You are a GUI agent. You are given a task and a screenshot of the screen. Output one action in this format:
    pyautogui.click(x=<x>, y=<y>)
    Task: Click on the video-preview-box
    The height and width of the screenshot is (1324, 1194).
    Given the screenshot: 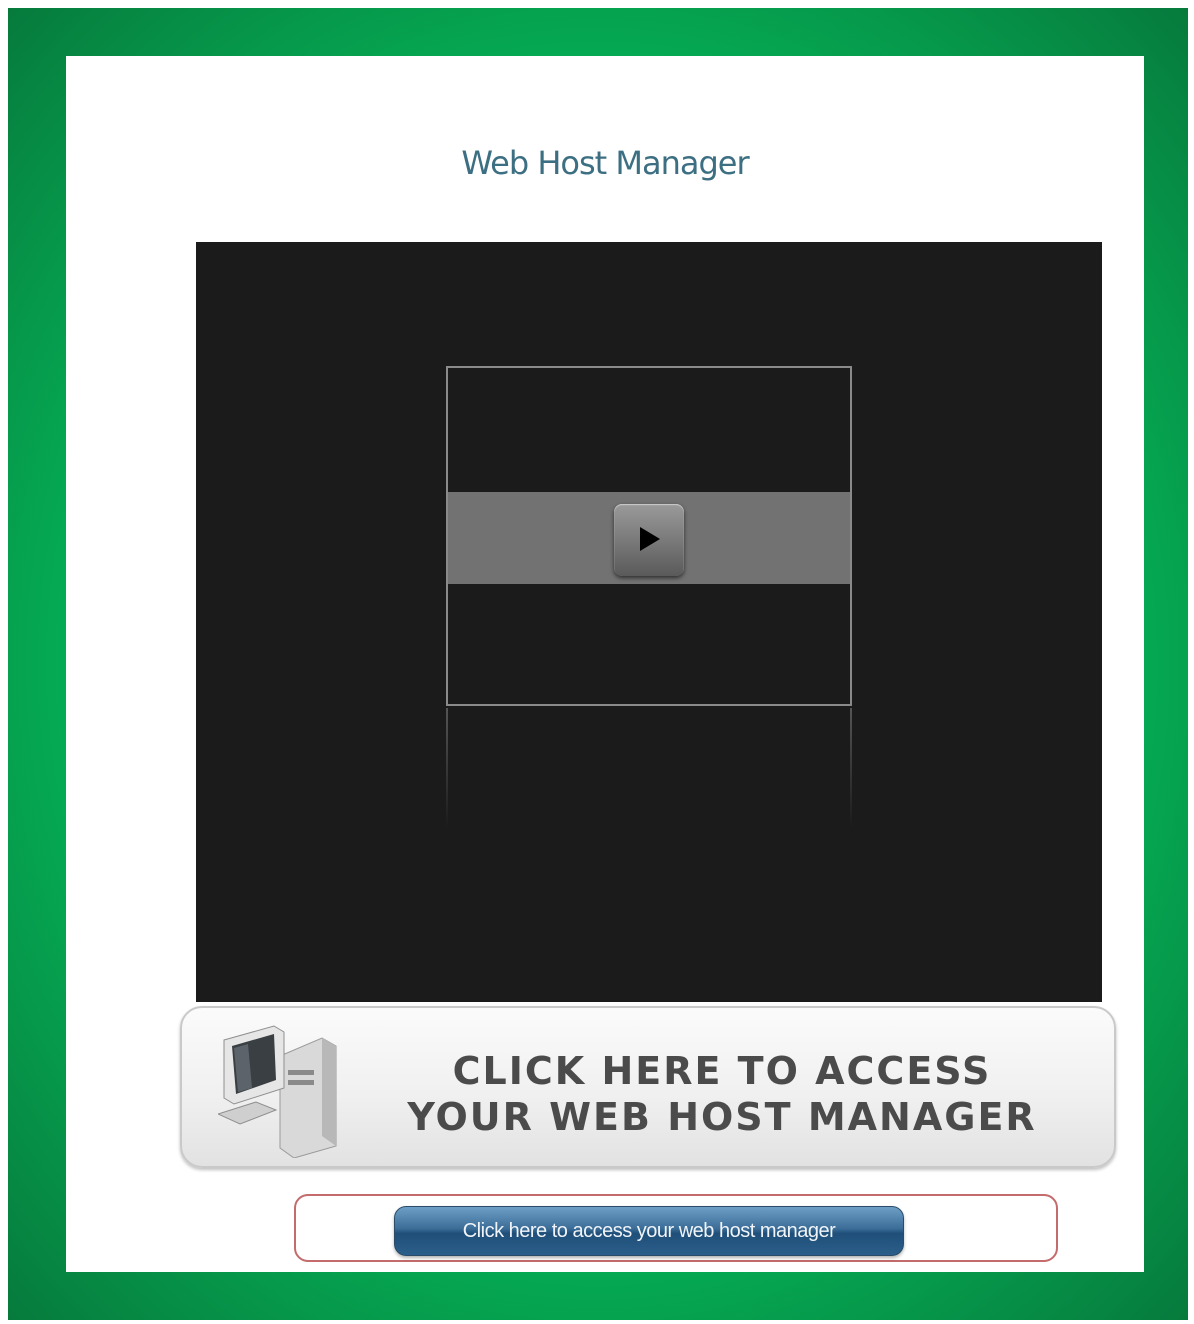 What is the action you would take?
    pyautogui.click(x=649, y=536)
    